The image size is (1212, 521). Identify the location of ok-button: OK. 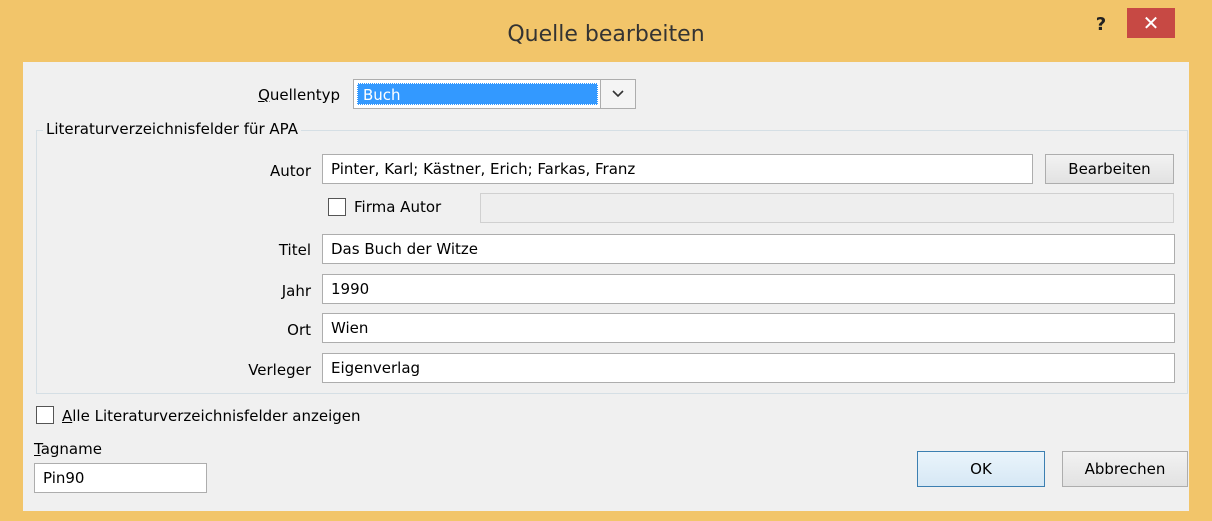
(981, 469).